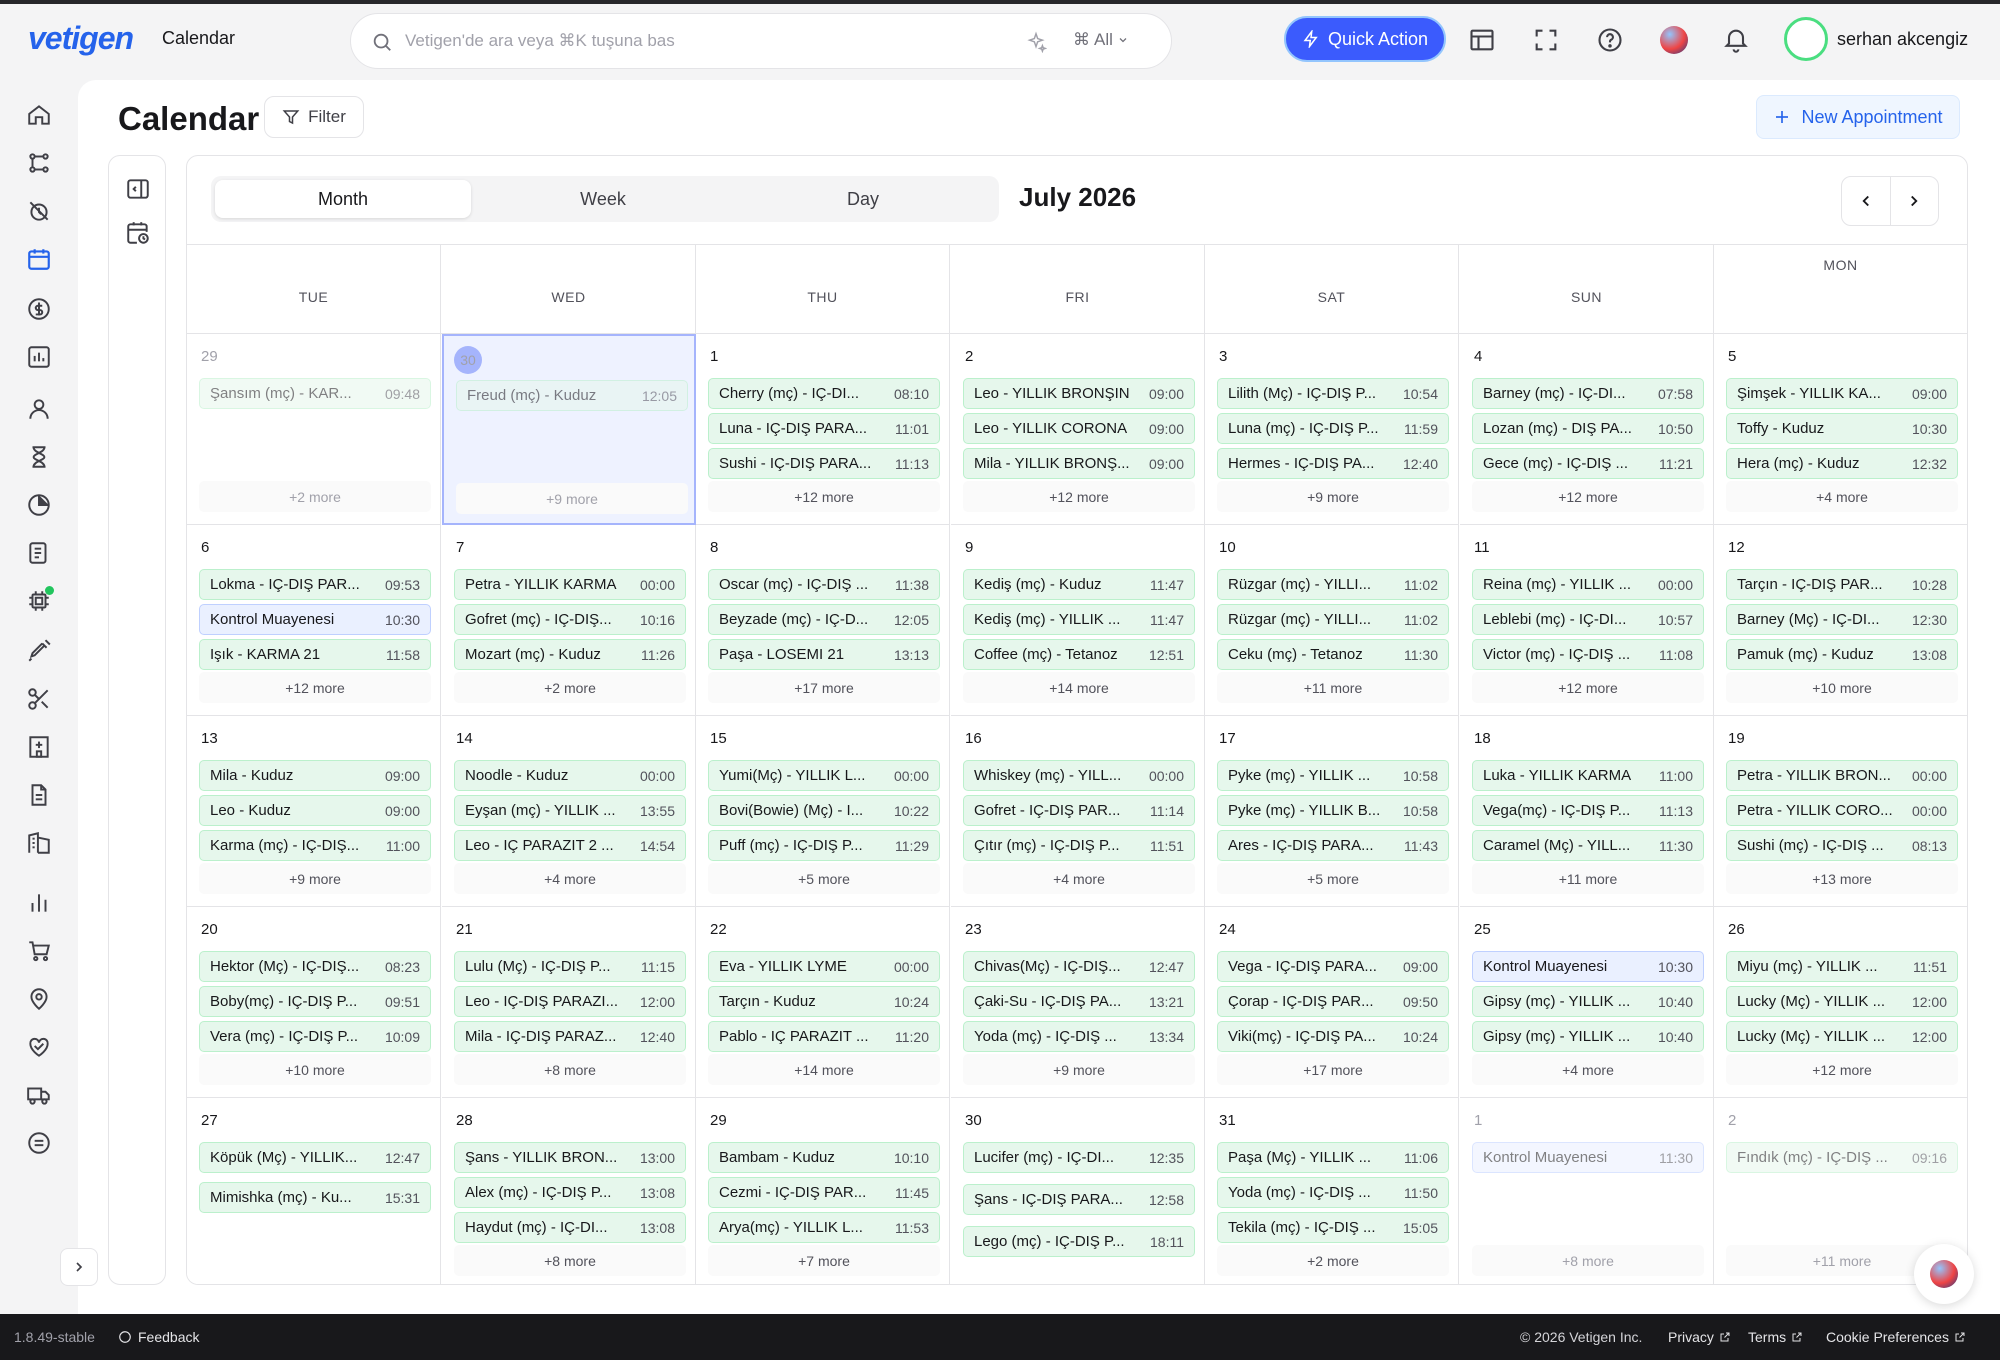 The width and height of the screenshot is (2000, 1360). Describe the element at coordinates (1842, 775) in the screenshot. I see `appointment-event: Petra - YILLIK BRON... 00:00` at that location.